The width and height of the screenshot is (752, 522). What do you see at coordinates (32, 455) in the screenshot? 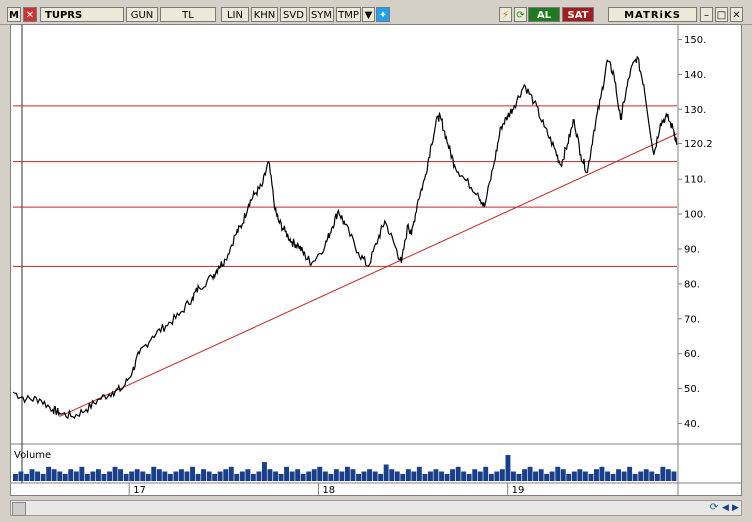
I see `volume-label: Volume` at bounding box center [32, 455].